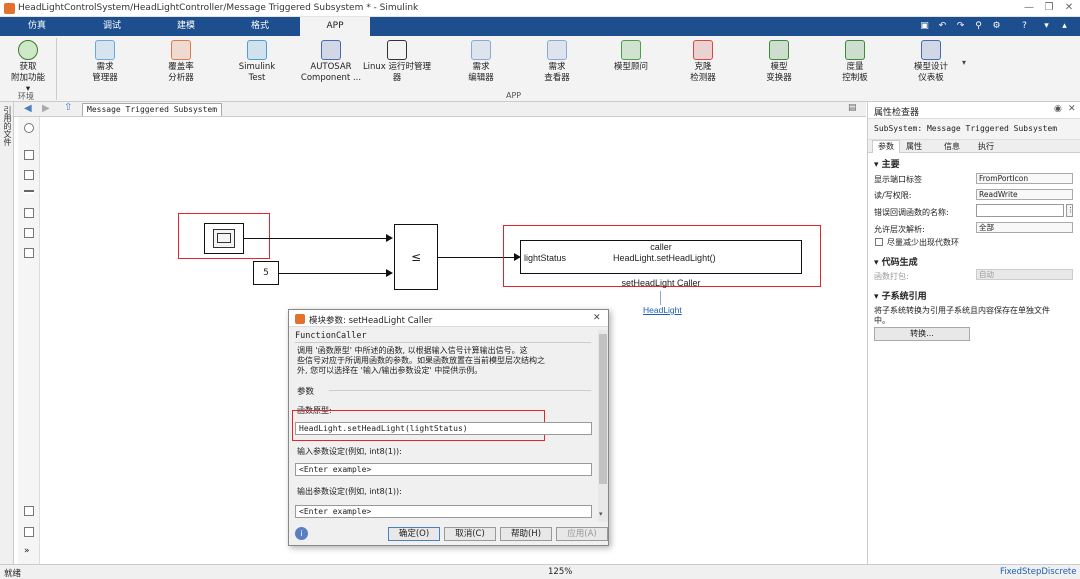  I want to click on inspector-tab-info: 信息, so click(952, 146).